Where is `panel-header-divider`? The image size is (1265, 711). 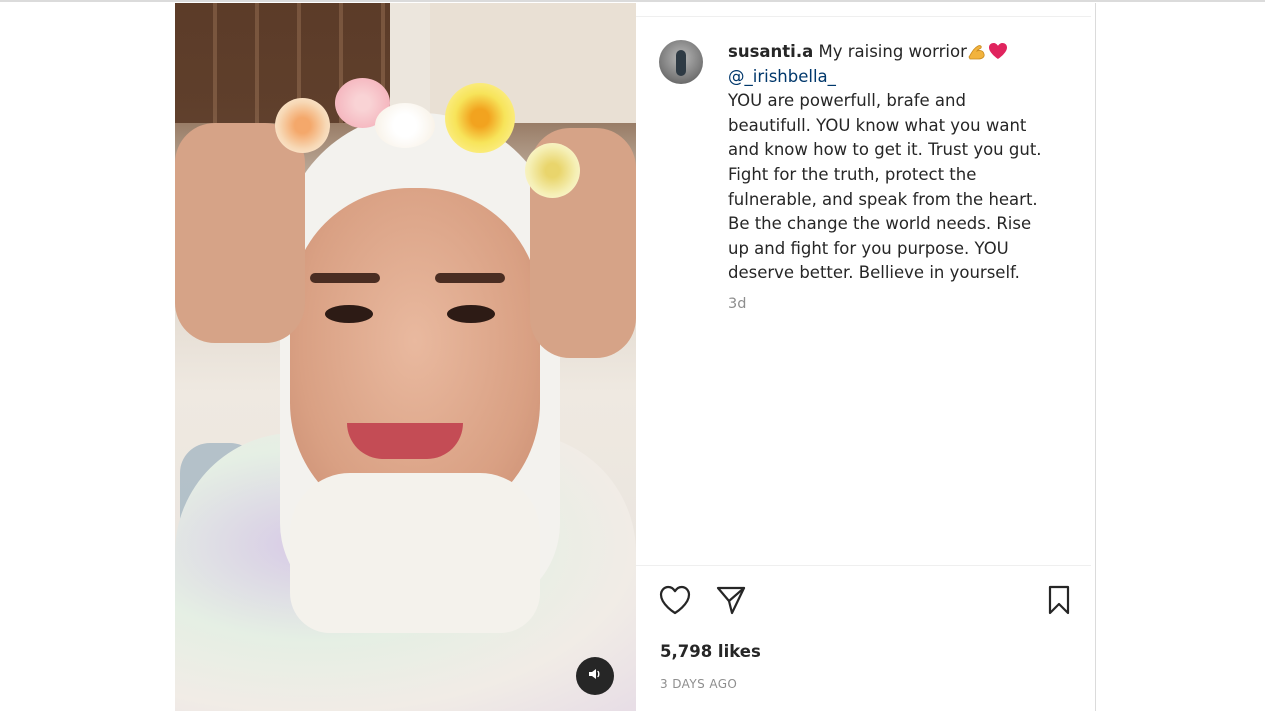 panel-header-divider is located at coordinates (863, 16).